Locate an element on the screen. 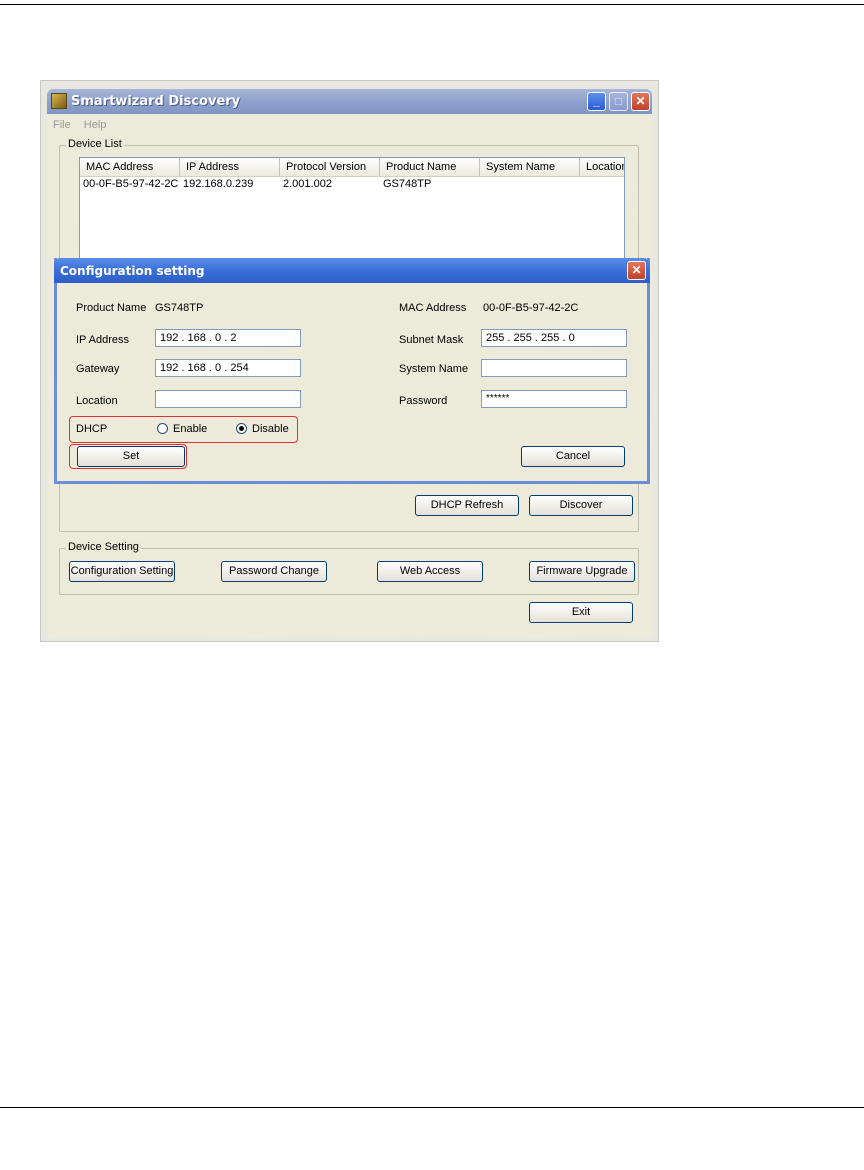  cell-product: GS748TP is located at coordinates (407, 184).